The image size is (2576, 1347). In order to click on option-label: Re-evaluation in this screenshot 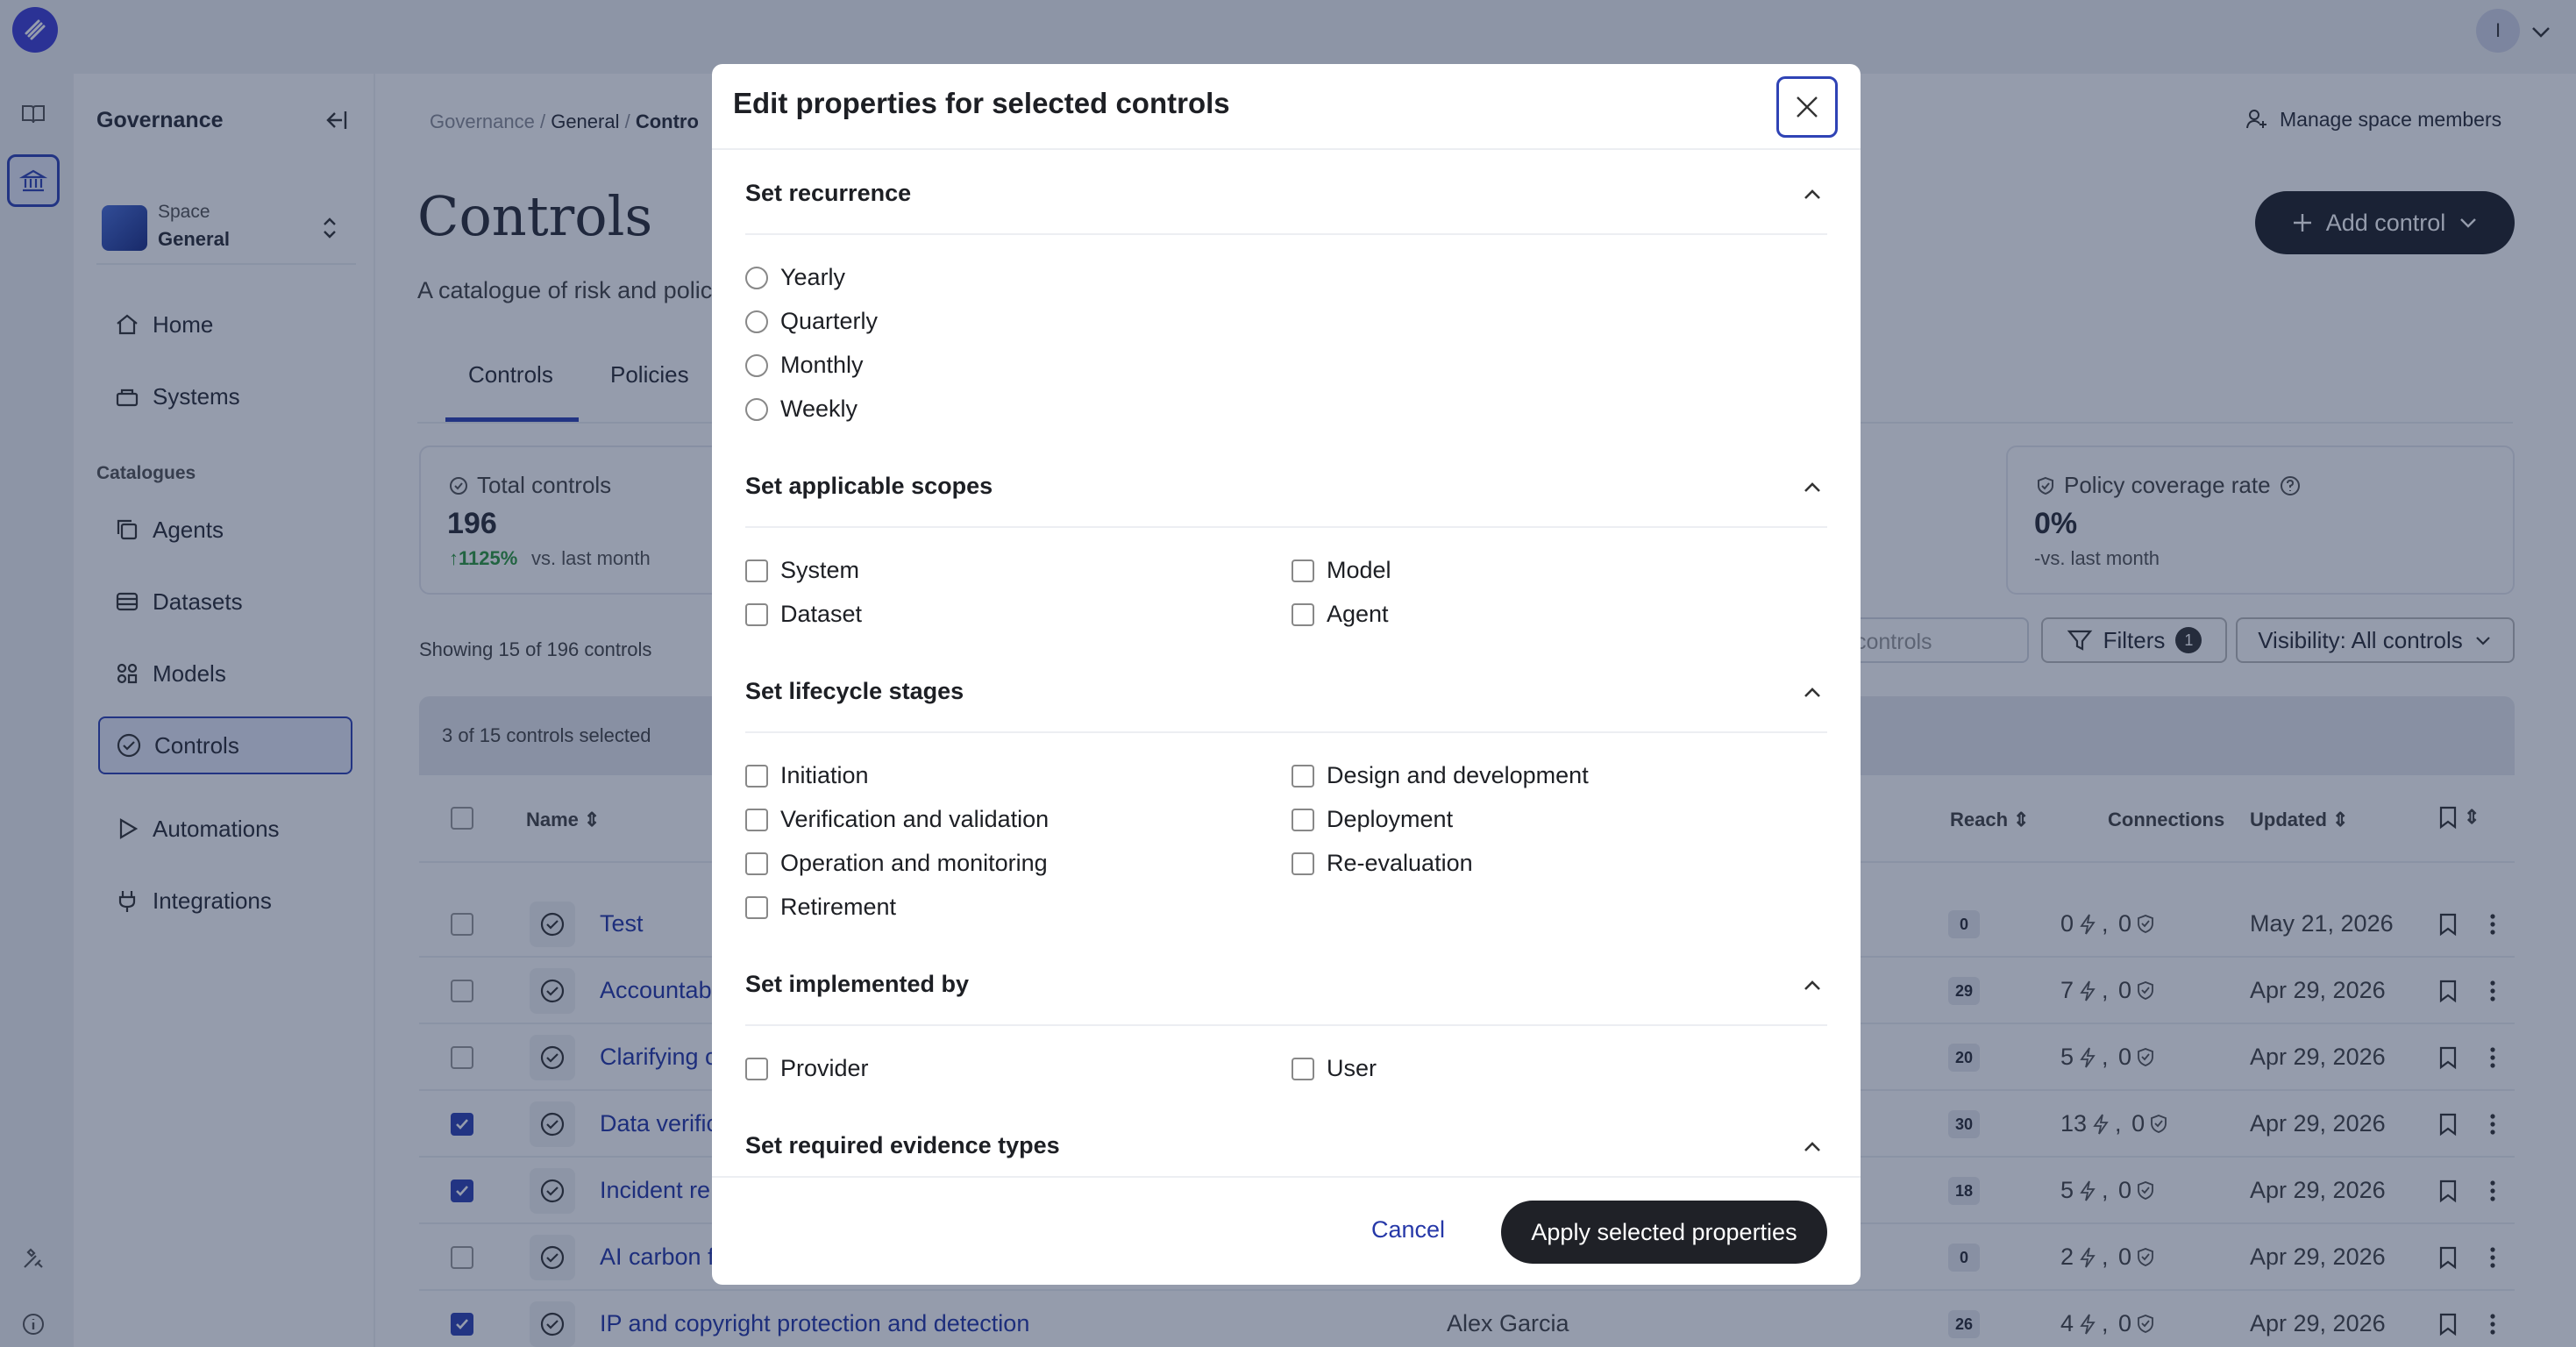, I will do `click(1400, 863)`.